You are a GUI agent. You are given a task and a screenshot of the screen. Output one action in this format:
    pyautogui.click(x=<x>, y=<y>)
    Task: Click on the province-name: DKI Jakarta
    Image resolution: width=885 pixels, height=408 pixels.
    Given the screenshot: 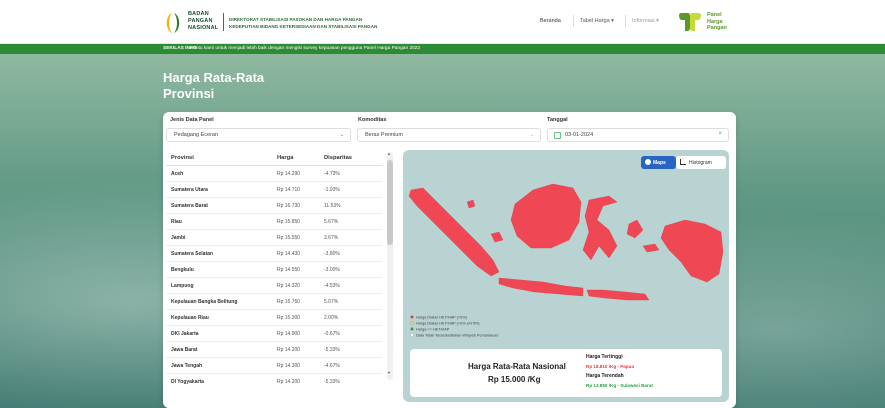 What is the action you would take?
    pyautogui.click(x=185, y=334)
    